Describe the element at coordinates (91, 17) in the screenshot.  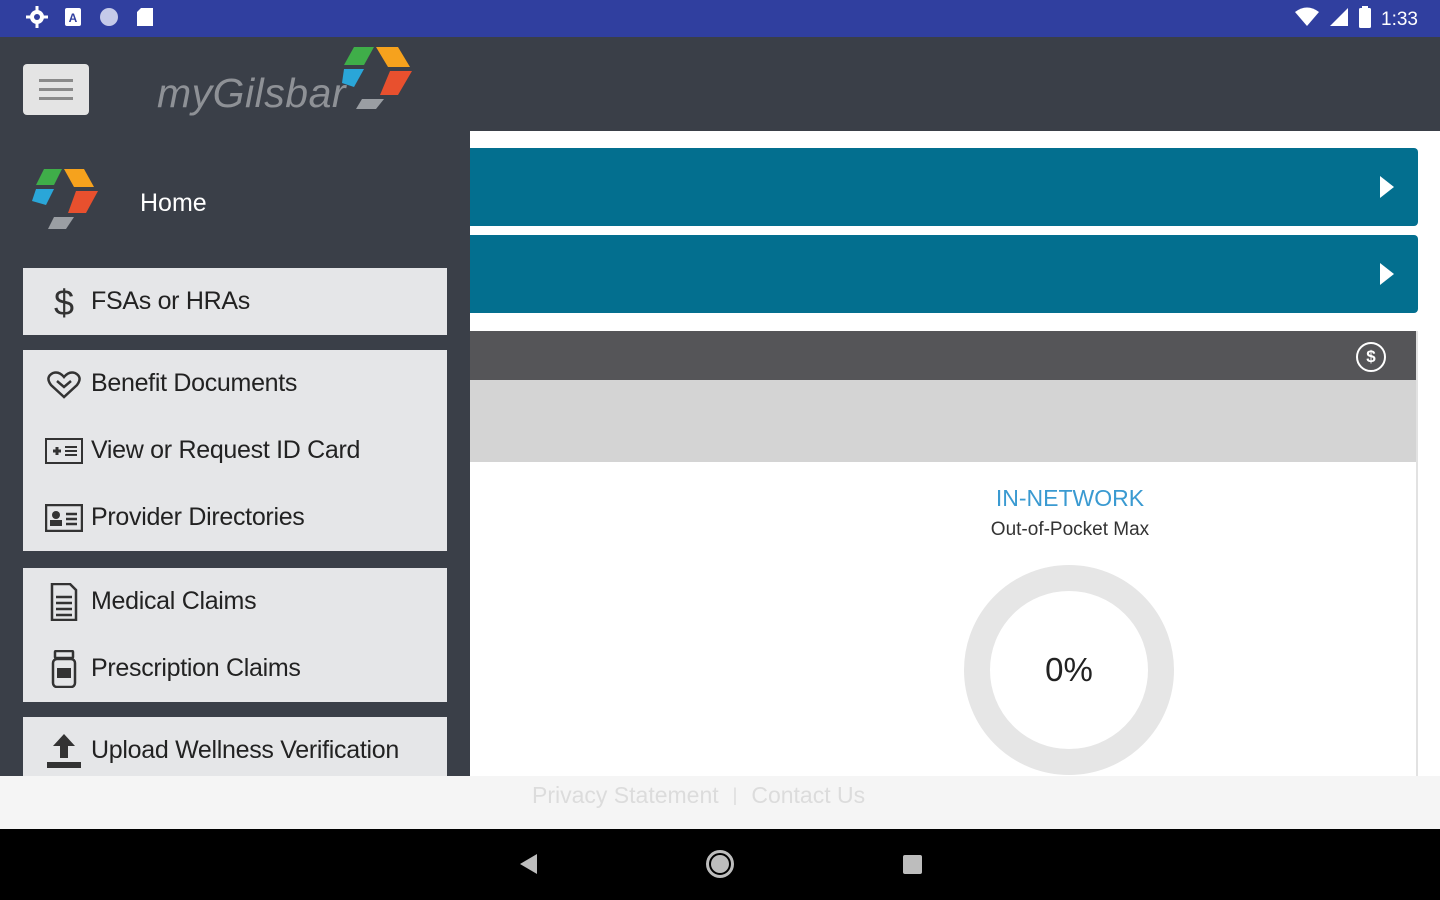
I see `status-icons-left: A` at that location.